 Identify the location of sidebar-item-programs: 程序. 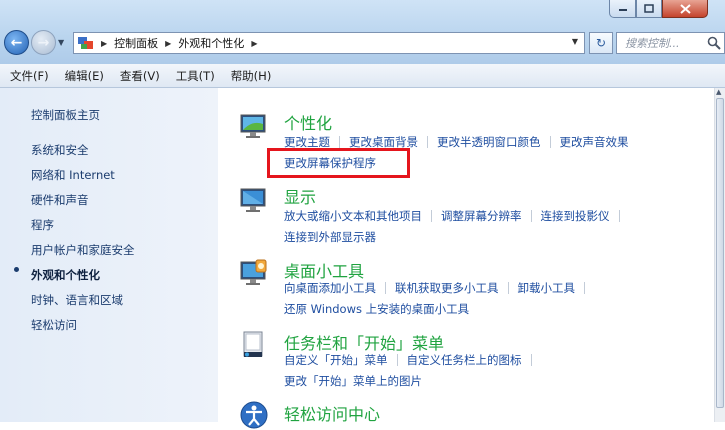
(42, 225).